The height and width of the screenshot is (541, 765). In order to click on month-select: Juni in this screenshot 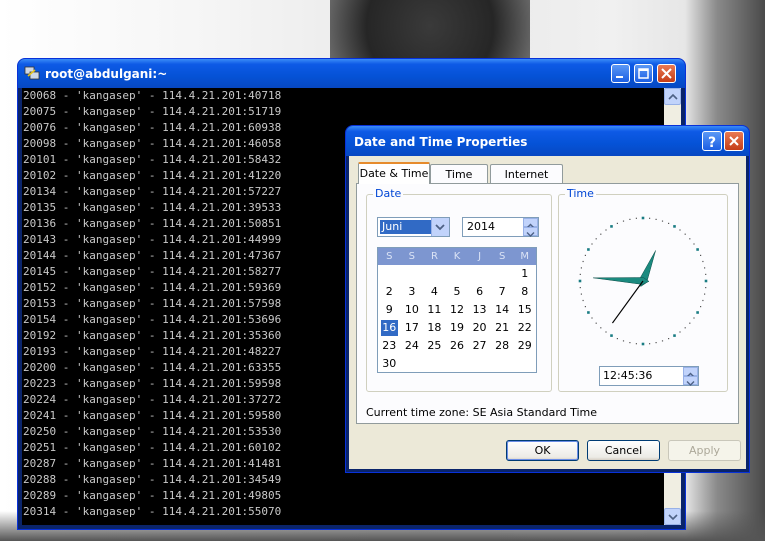, I will do `click(413, 227)`.